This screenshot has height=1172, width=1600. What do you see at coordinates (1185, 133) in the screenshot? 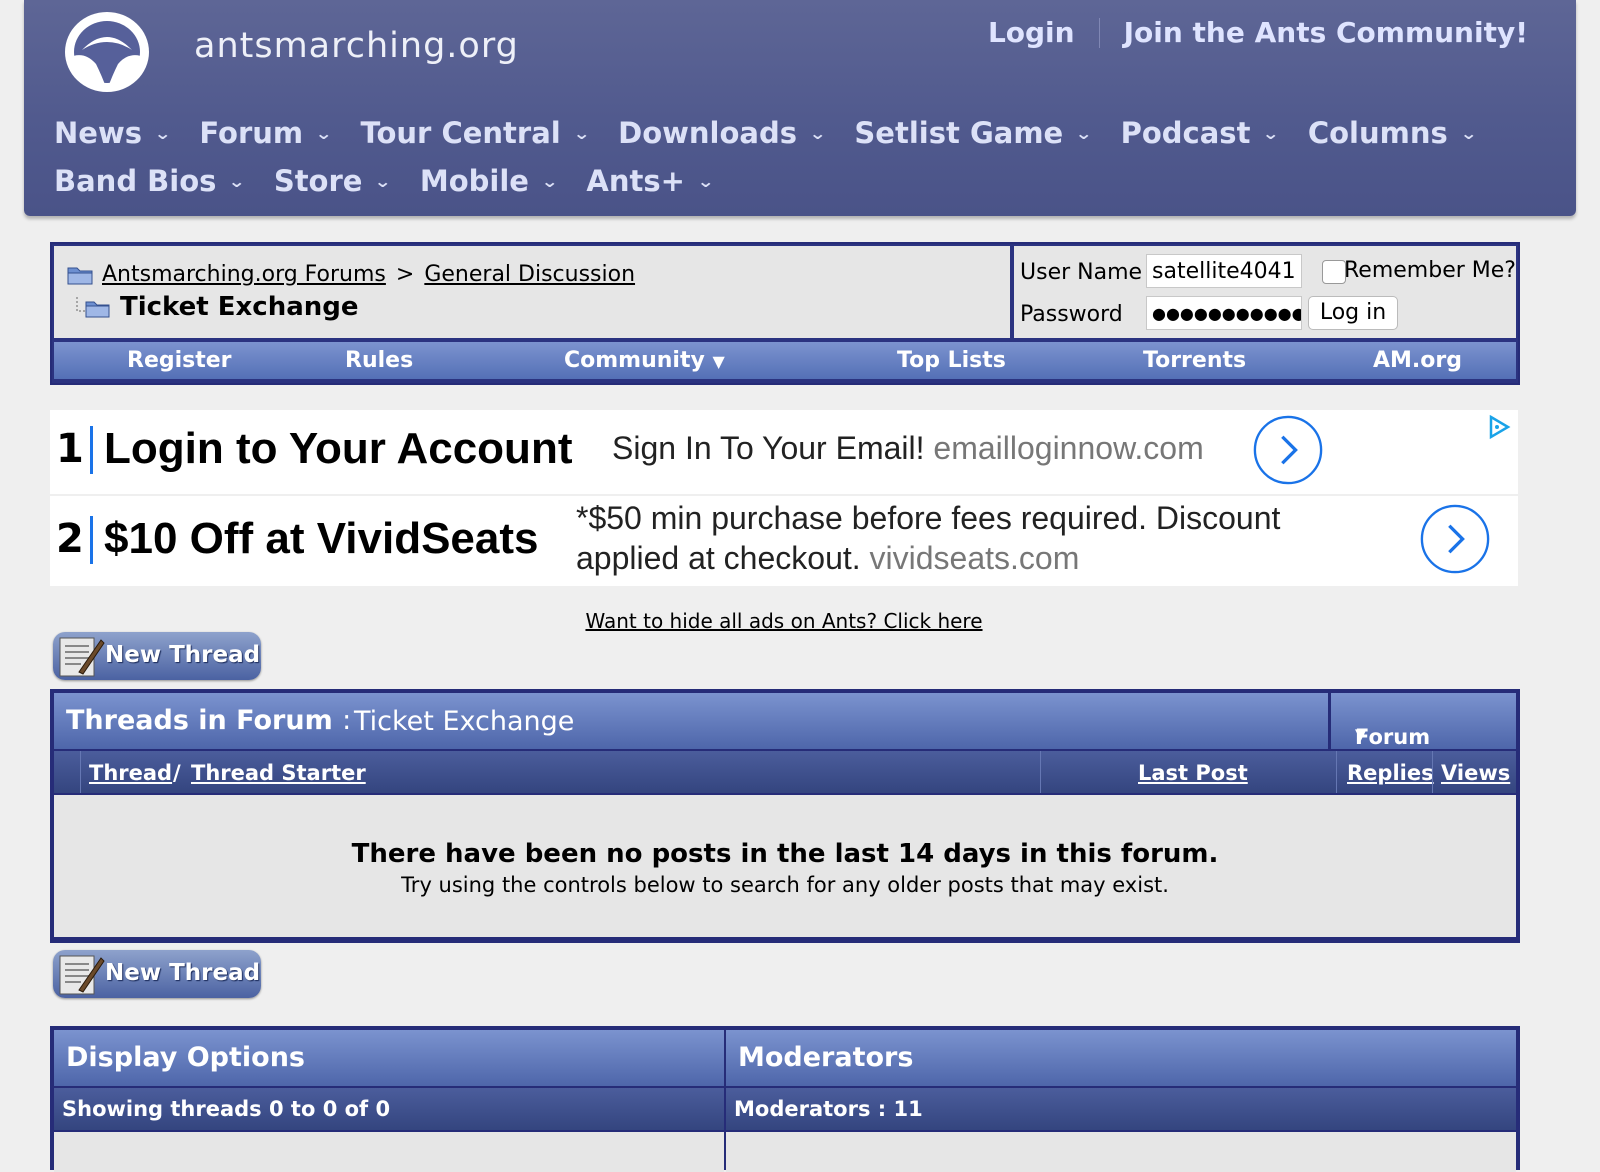
I see `nav-label: Podcast` at bounding box center [1185, 133].